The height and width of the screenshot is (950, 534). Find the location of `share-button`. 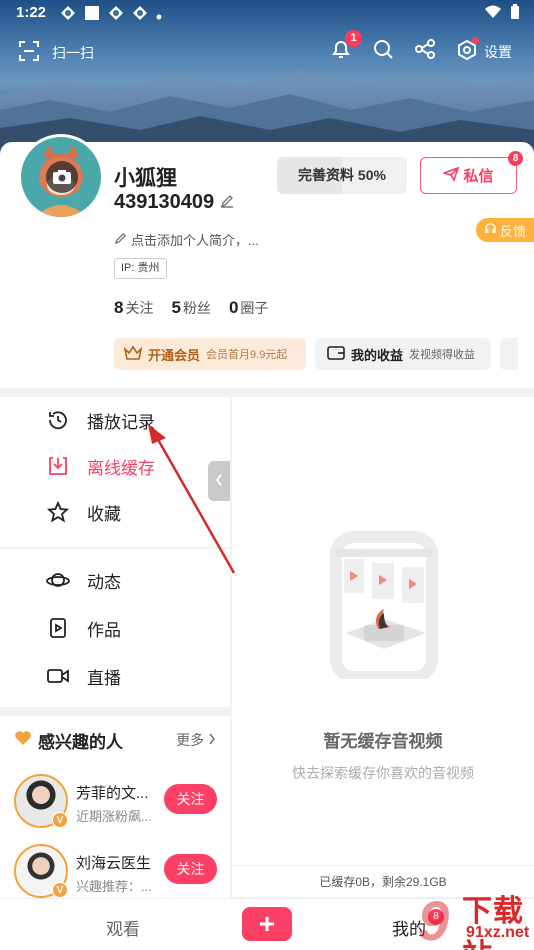

share-button is located at coordinates (425, 51).